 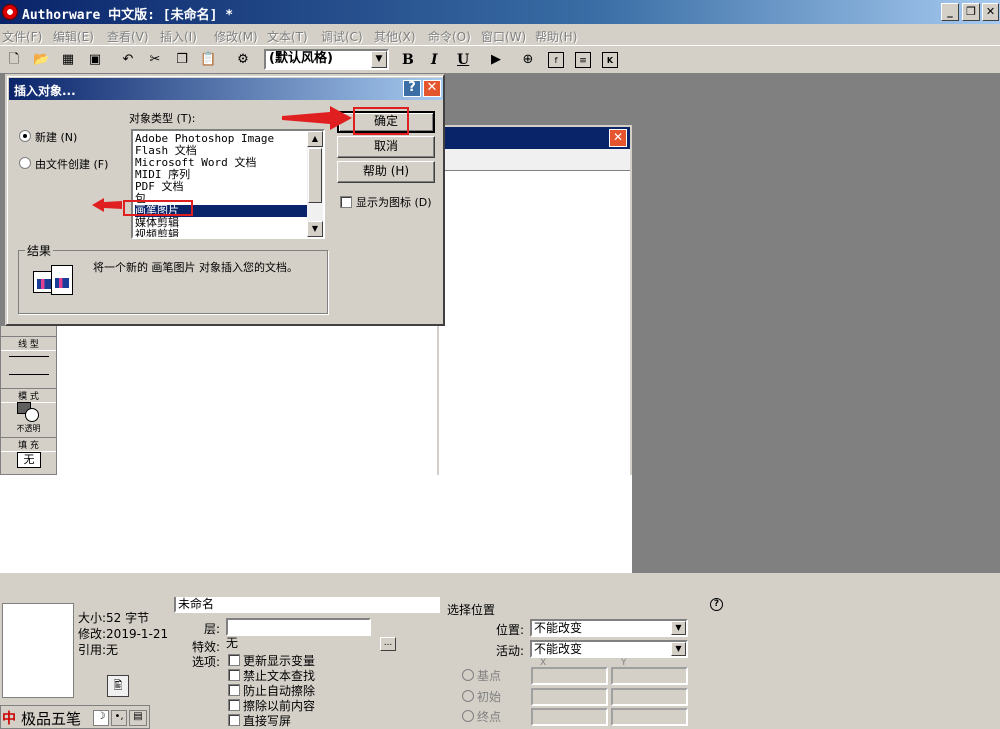 I want to click on annotation-arrows, so click(x=222, y=159).